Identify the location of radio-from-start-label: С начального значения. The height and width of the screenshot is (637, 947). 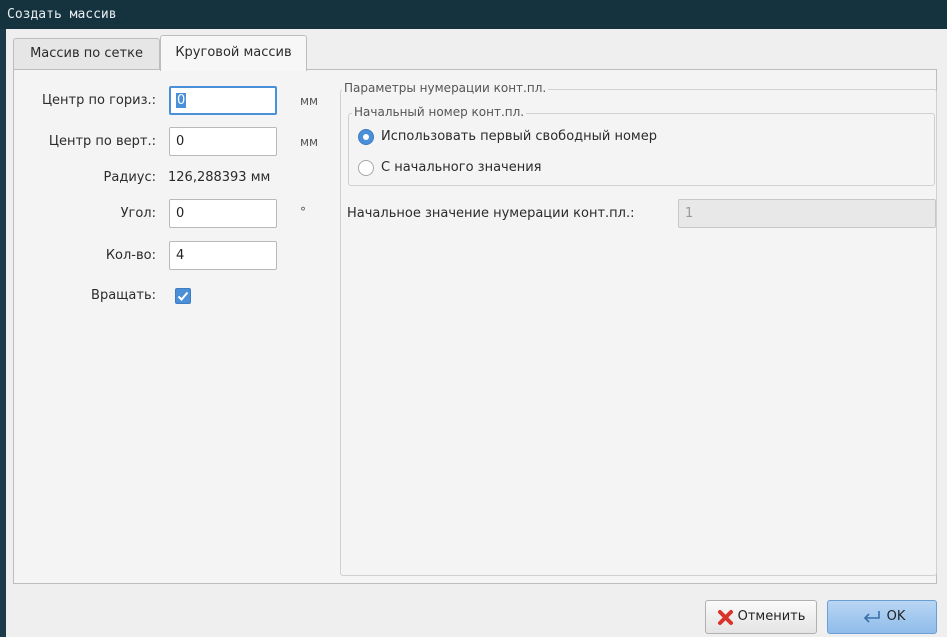
(461, 167).